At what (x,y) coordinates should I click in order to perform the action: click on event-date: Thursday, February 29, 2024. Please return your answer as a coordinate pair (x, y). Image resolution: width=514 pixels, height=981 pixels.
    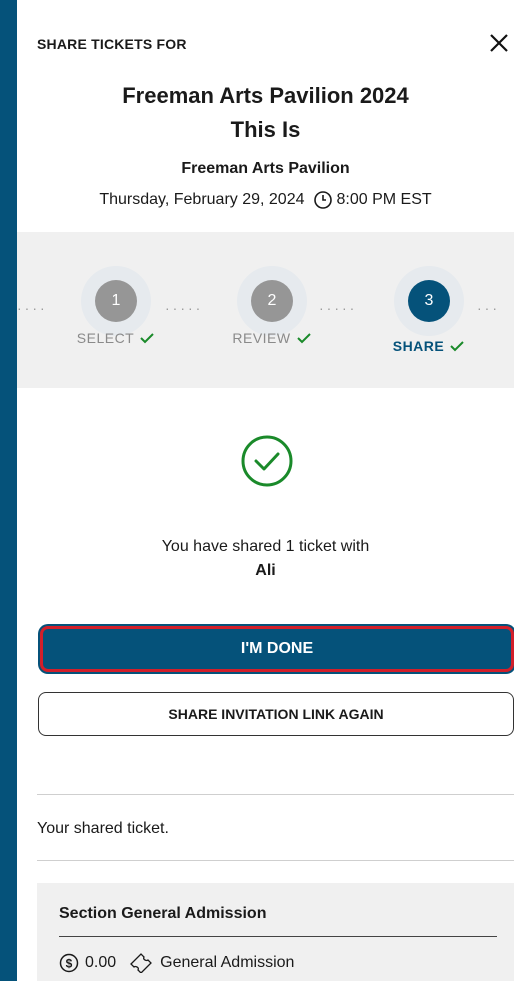
    Looking at the image, I should click on (202, 199).